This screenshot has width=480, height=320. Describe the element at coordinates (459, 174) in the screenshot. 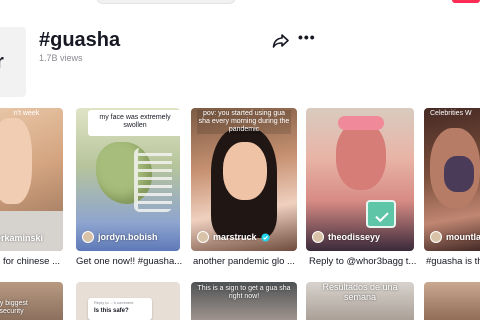

I see `guasha-stone-image` at that location.